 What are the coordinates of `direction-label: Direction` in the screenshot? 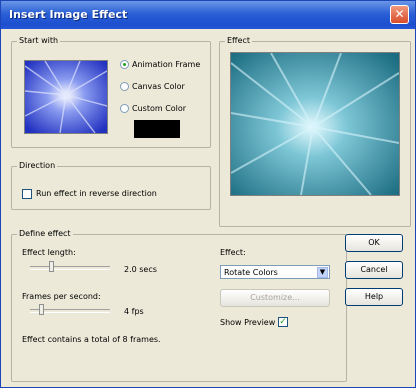 It's located at (37, 165).